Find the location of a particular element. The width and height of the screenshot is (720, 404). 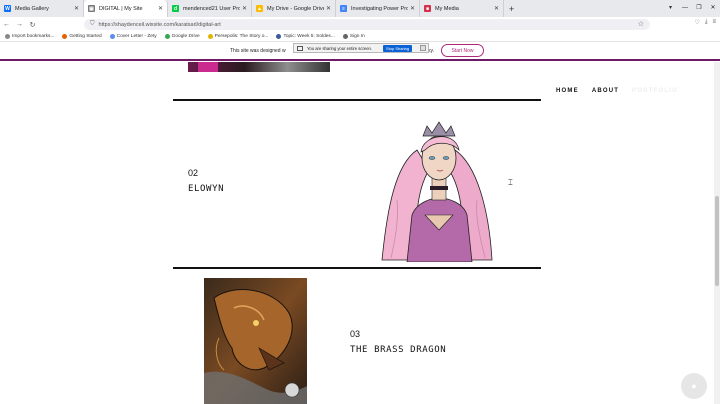

artwork-image-previous is located at coordinates (259, 67).